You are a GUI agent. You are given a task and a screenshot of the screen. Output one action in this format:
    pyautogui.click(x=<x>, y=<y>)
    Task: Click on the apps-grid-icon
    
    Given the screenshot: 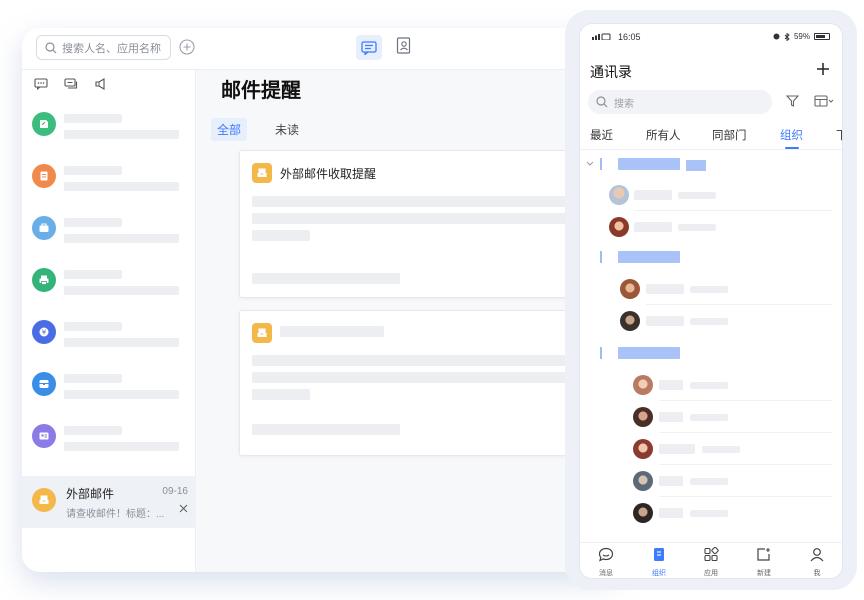 What is the action you would take?
    pyautogui.click(x=711, y=554)
    